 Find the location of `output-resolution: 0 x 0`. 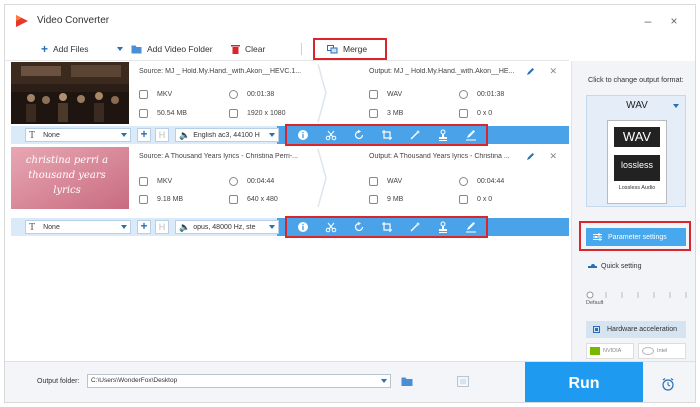

output-resolution: 0 x 0 is located at coordinates (475, 113).